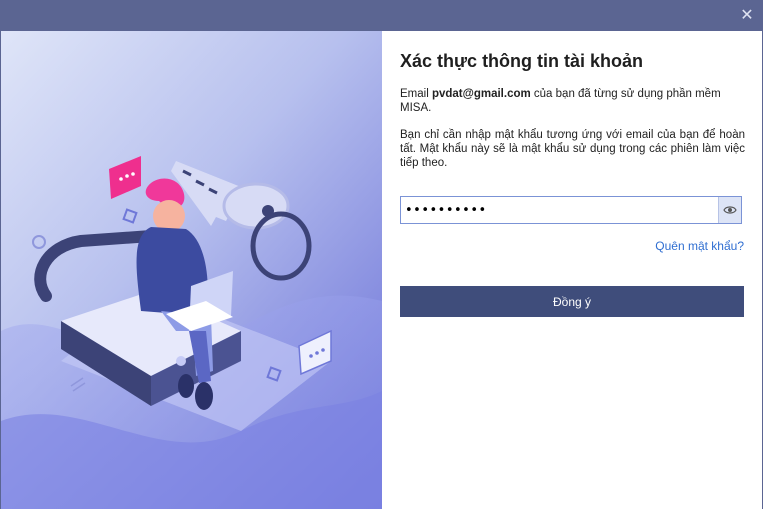  What do you see at coordinates (572, 301) in the screenshot?
I see `submit-button: Đồng ý` at bounding box center [572, 301].